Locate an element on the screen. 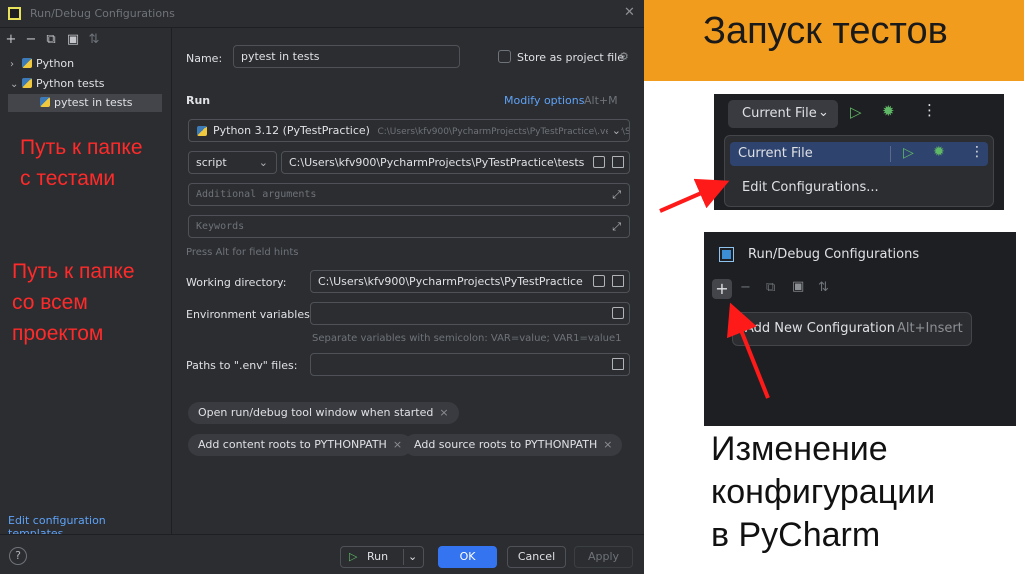  help-button: ? is located at coordinates (18, 556).